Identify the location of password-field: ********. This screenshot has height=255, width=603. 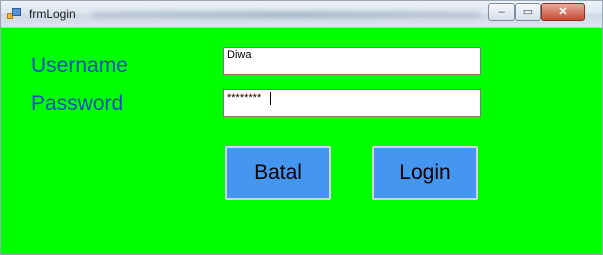
(352, 103).